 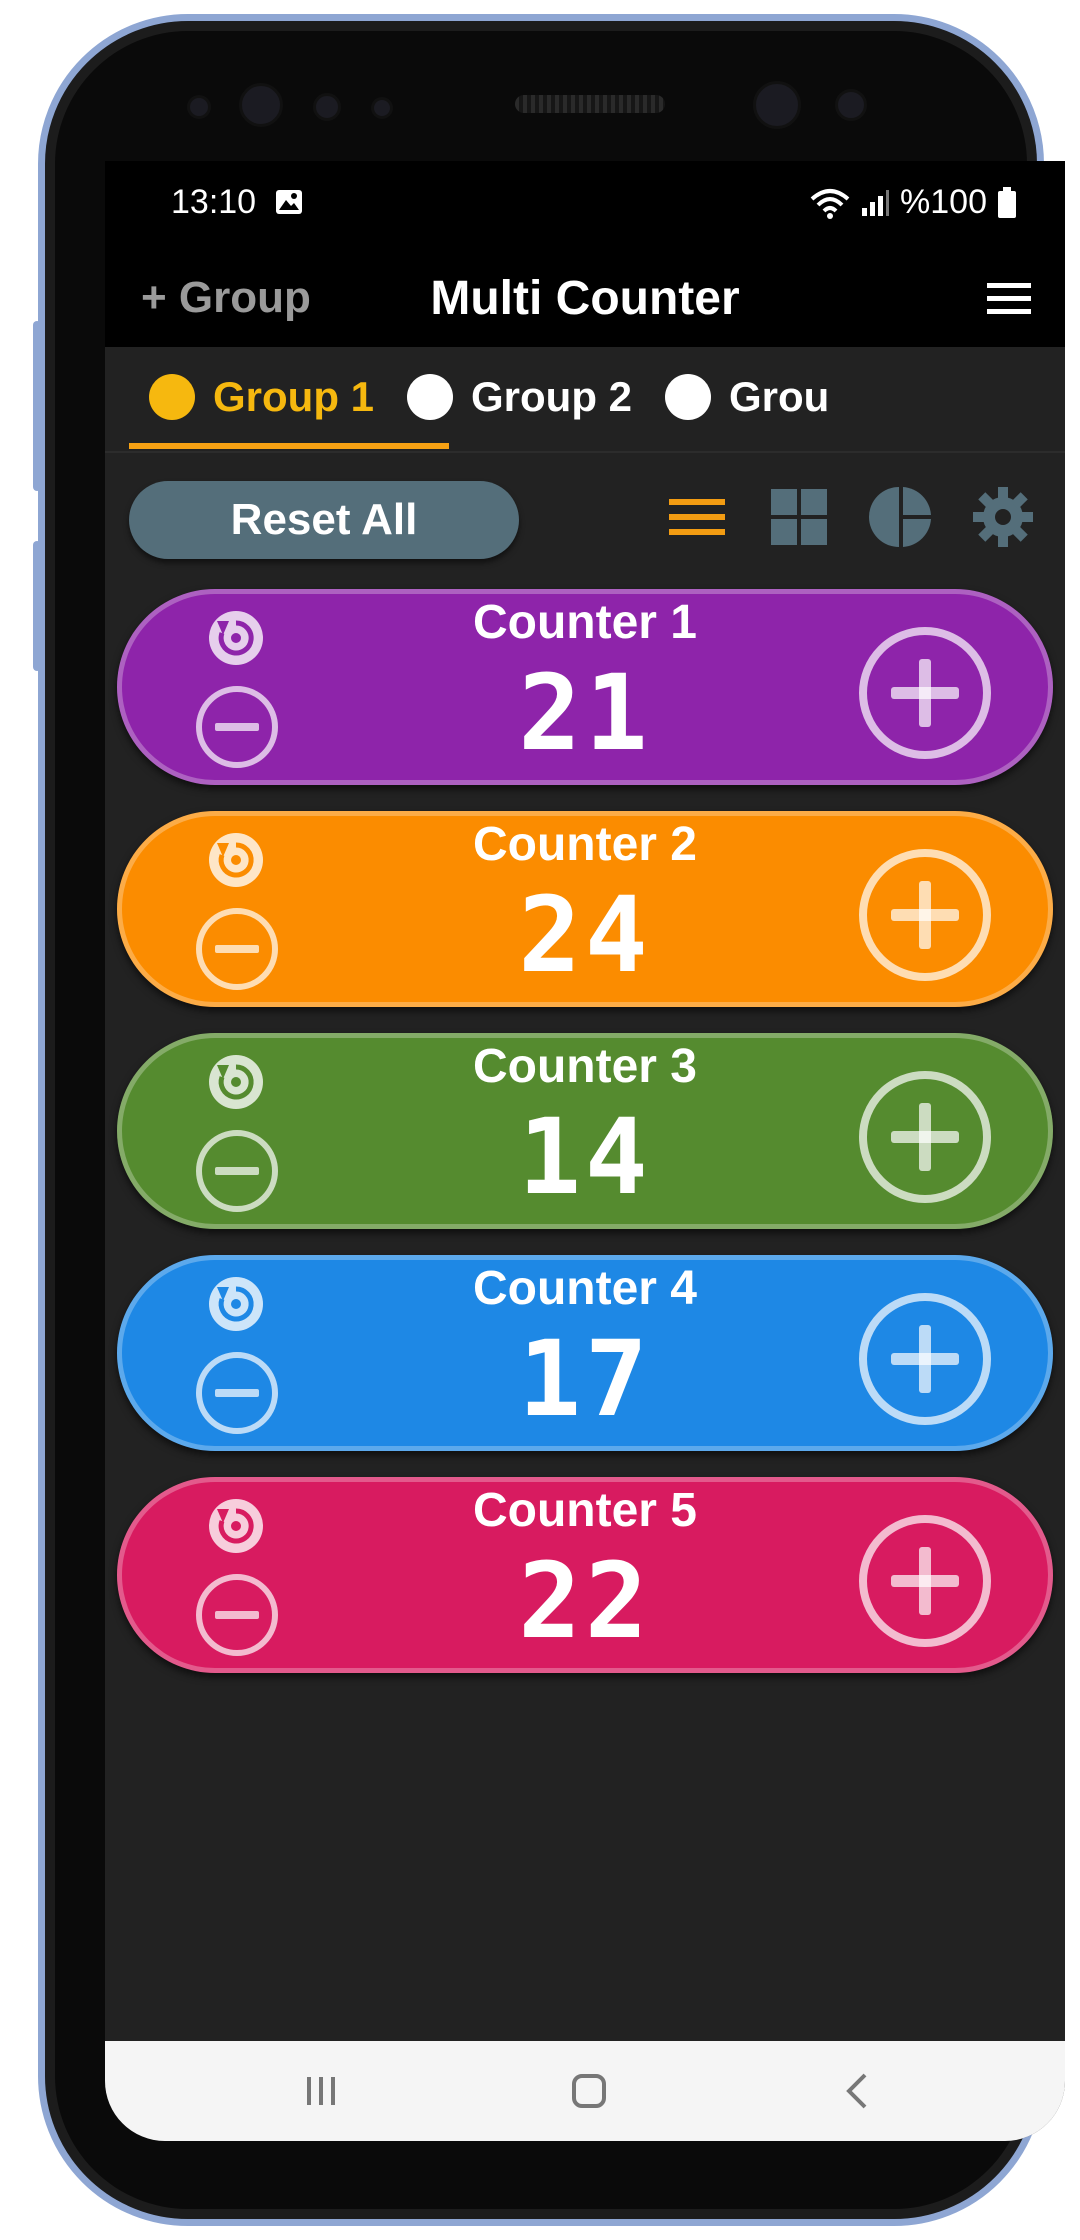 I want to click on proximity-sensor, so click(x=327, y=107).